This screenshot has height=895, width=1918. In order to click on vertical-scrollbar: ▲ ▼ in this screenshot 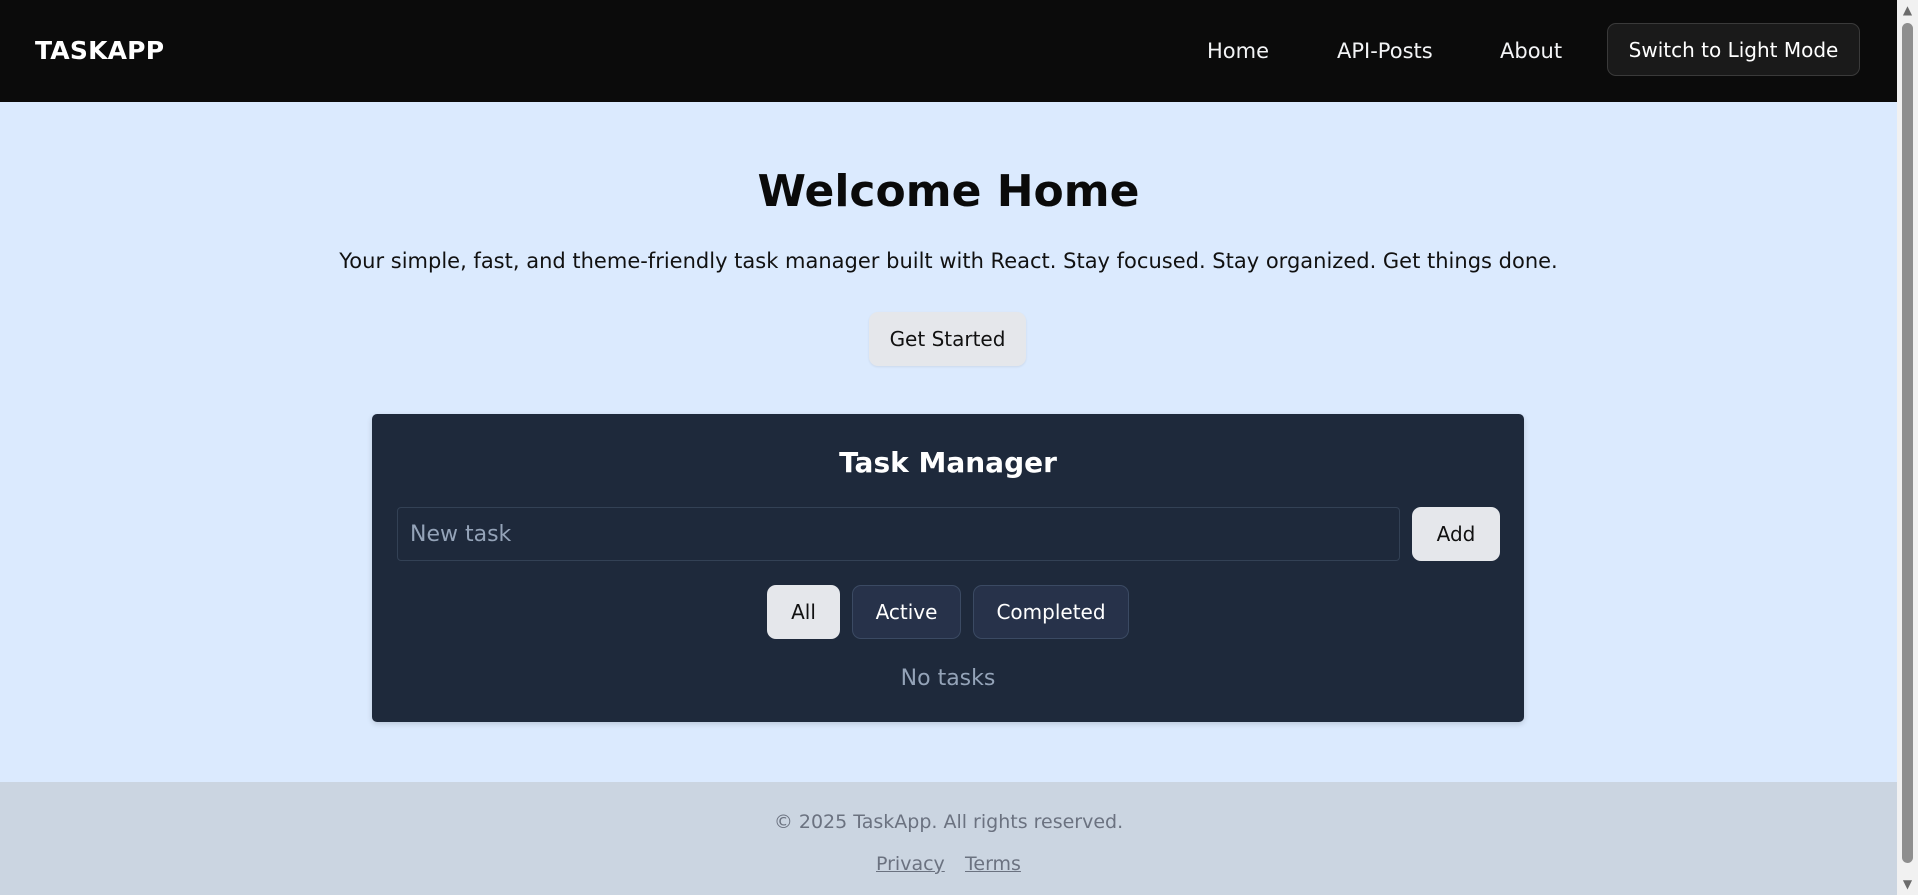, I will do `click(1907, 447)`.